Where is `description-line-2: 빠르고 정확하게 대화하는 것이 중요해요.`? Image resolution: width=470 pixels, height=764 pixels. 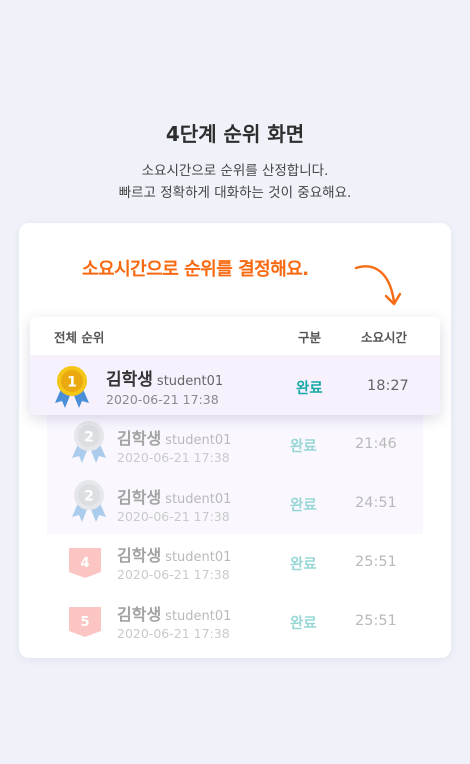
description-line-2: 빠르고 정확하게 대화하는 것이 중요해요. is located at coordinates (235, 193).